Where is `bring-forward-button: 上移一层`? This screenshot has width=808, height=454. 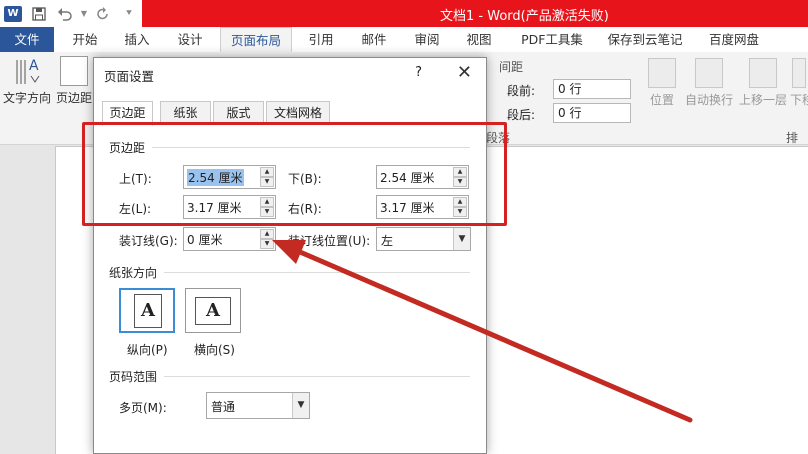
bring-forward-button: 上移一层 is located at coordinates (763, 83).